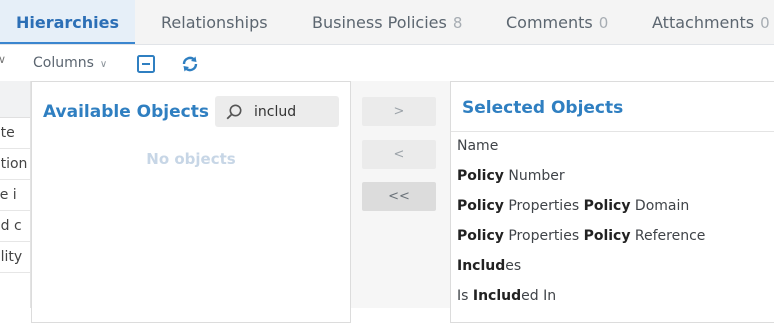 This screenshot has height=323, width=774. Describe the element at coordinates (703, 22) in the screenshot. I see `tab-label: Attachments` at that location.